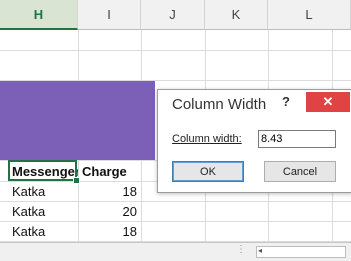 Image resolution: width=351 pixels, height=261 pixels. Describe the element at coordinates (219, 104) in the screenshot. I see `dialog-title: Column Width` at that location.